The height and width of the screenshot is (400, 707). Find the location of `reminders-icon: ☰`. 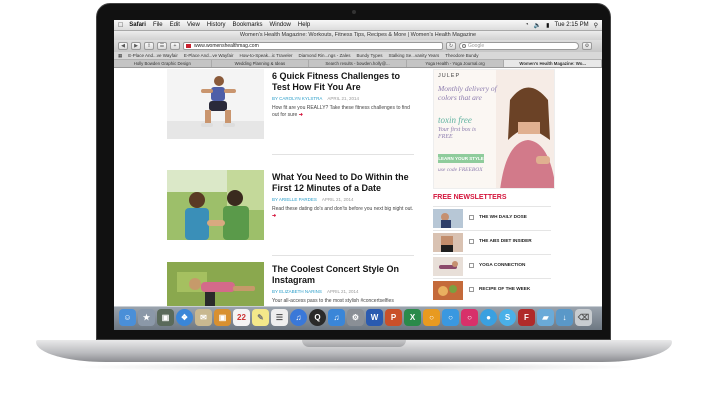

reminders-icon: ☰ is located at coordinates (279, 317).